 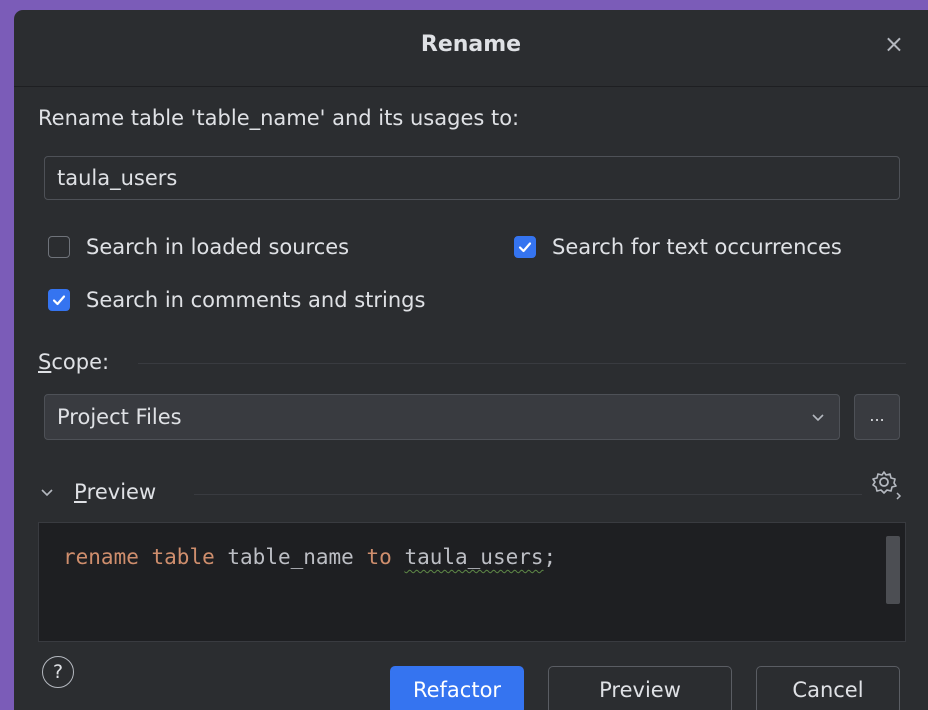 I want to click on help-button: ?, so click(x=58, y=672).